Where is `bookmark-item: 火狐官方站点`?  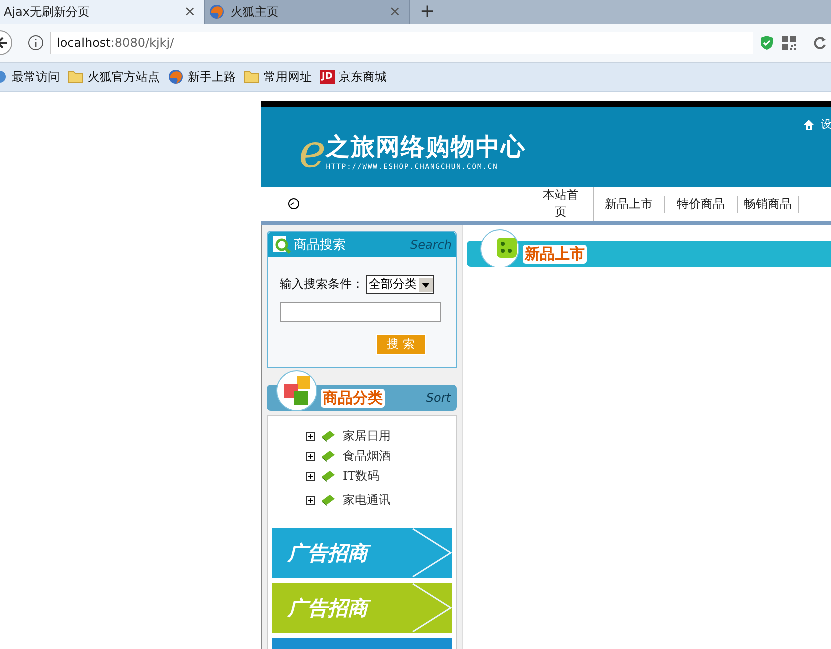
bookmark-item: 火狐官方站点 is located at coordinates (114, 77).